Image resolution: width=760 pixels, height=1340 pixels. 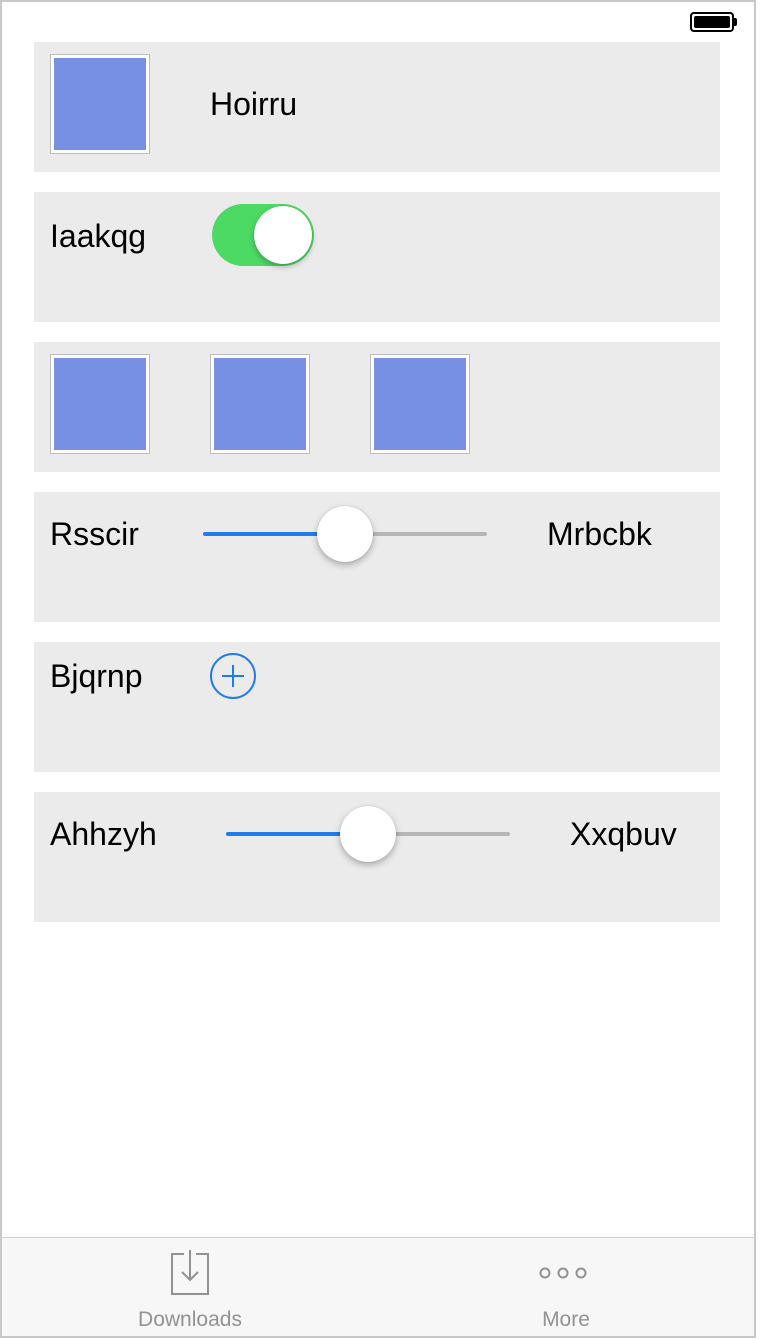 What do you see at coordinates (96, 676) in the screenshot?
I see `row-label: Bjqrnp` at bounding box center [96, 676].